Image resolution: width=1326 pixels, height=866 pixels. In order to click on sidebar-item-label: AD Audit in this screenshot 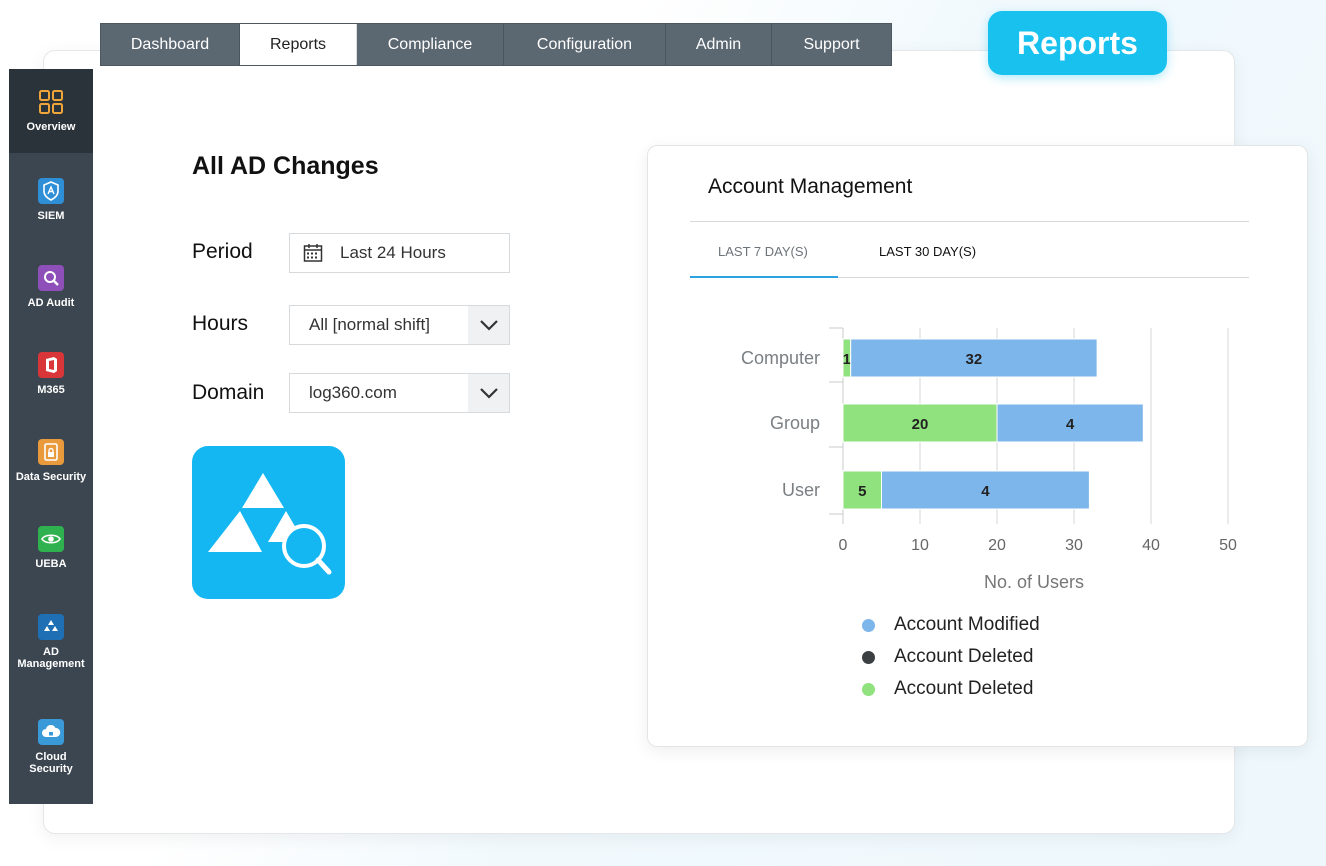, I will do `click(51, 303)`.